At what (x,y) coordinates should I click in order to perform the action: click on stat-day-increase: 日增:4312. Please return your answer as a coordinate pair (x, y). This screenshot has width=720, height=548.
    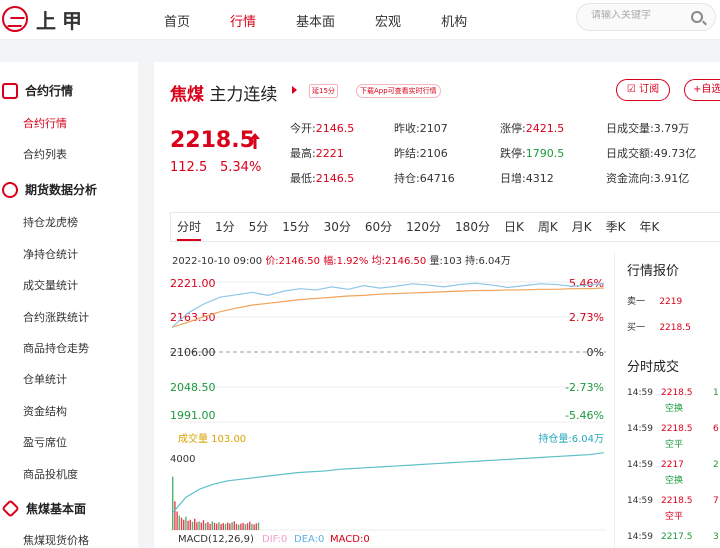
    Looking at the image, I should click on (527, 178).